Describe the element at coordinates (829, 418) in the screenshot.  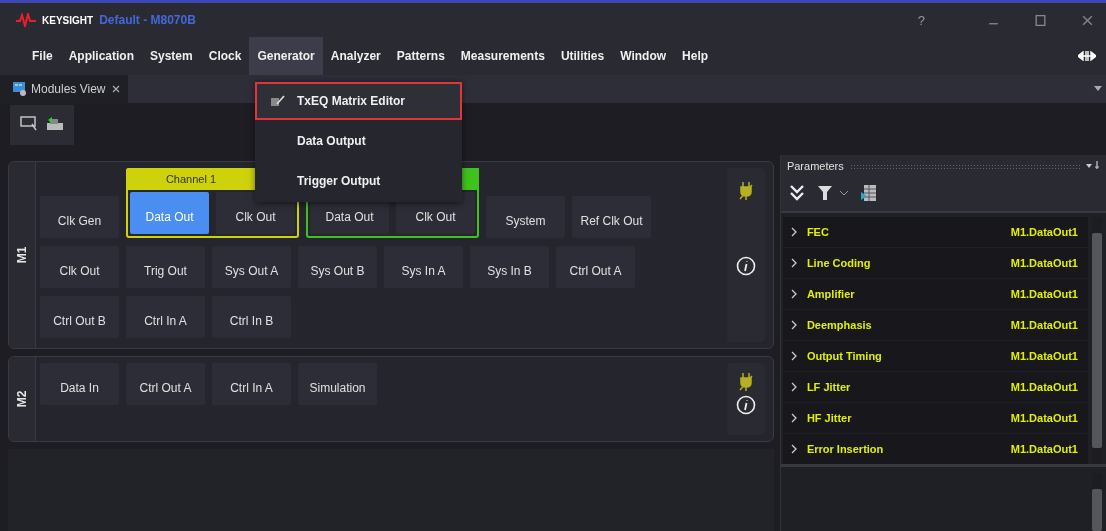
I see `parameter-name: HF Jitter` at that location.